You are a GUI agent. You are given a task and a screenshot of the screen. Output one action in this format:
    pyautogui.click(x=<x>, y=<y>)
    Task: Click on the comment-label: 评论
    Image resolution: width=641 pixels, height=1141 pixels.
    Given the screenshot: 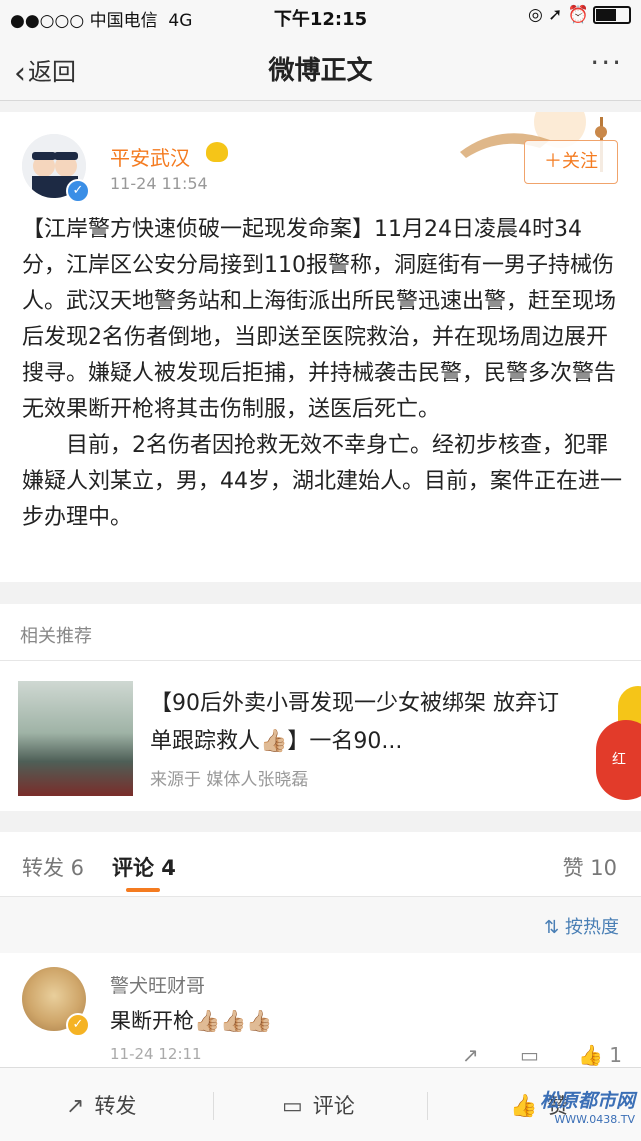 What is the action you would take?
    pyautogui.click(x=333, y=1106)
    